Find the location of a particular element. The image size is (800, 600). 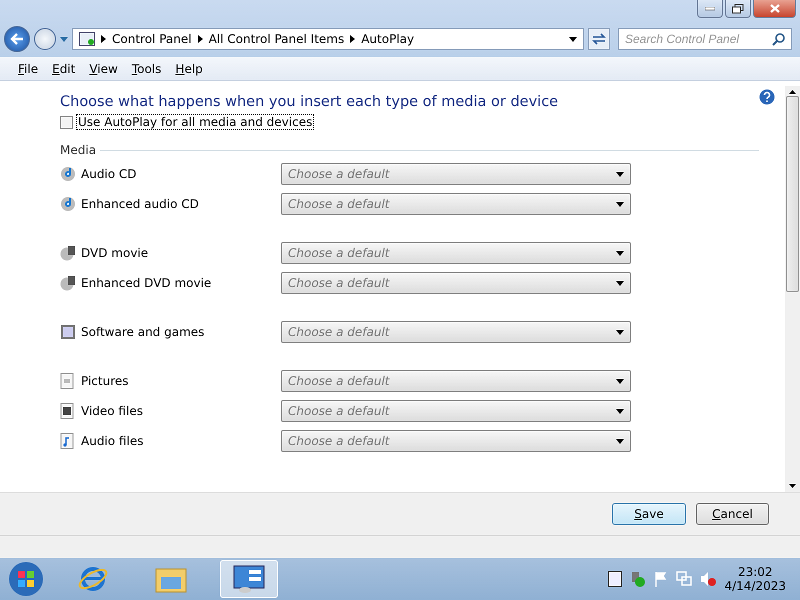

scroll-down-icon is located at coordinates (792, 486).